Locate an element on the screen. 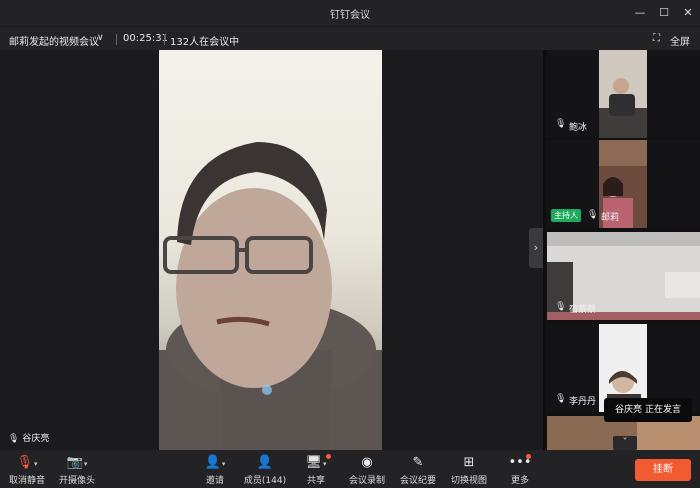  unmute-button: 🎙▾ 取消静音 is located at coordinates (27, 470).